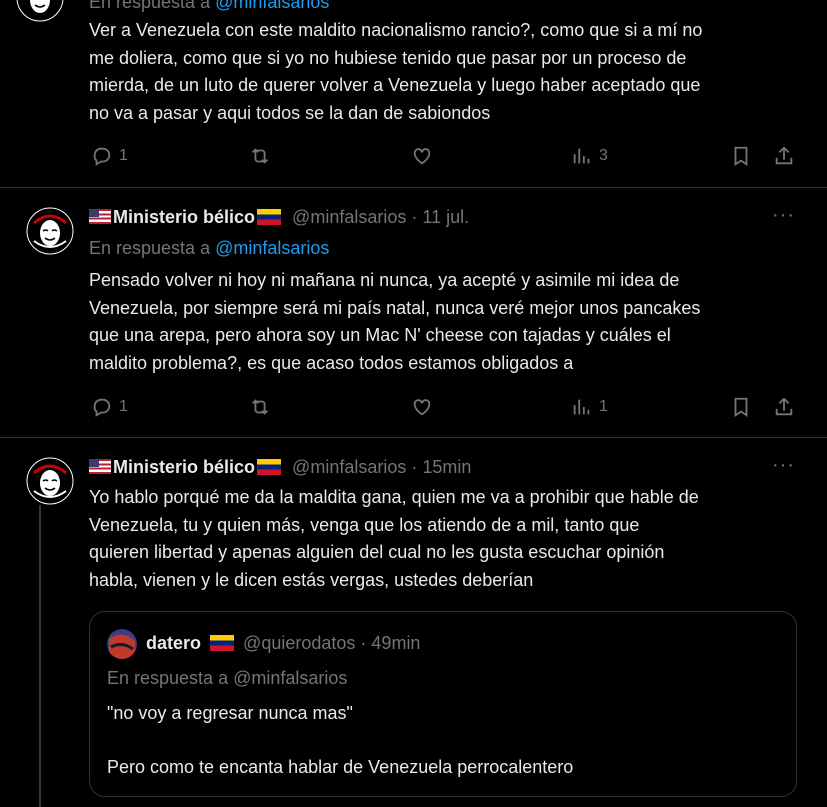 The height and width of the screenshot is (807, 827). I want to click on views-count: 1, so click(603, 406).